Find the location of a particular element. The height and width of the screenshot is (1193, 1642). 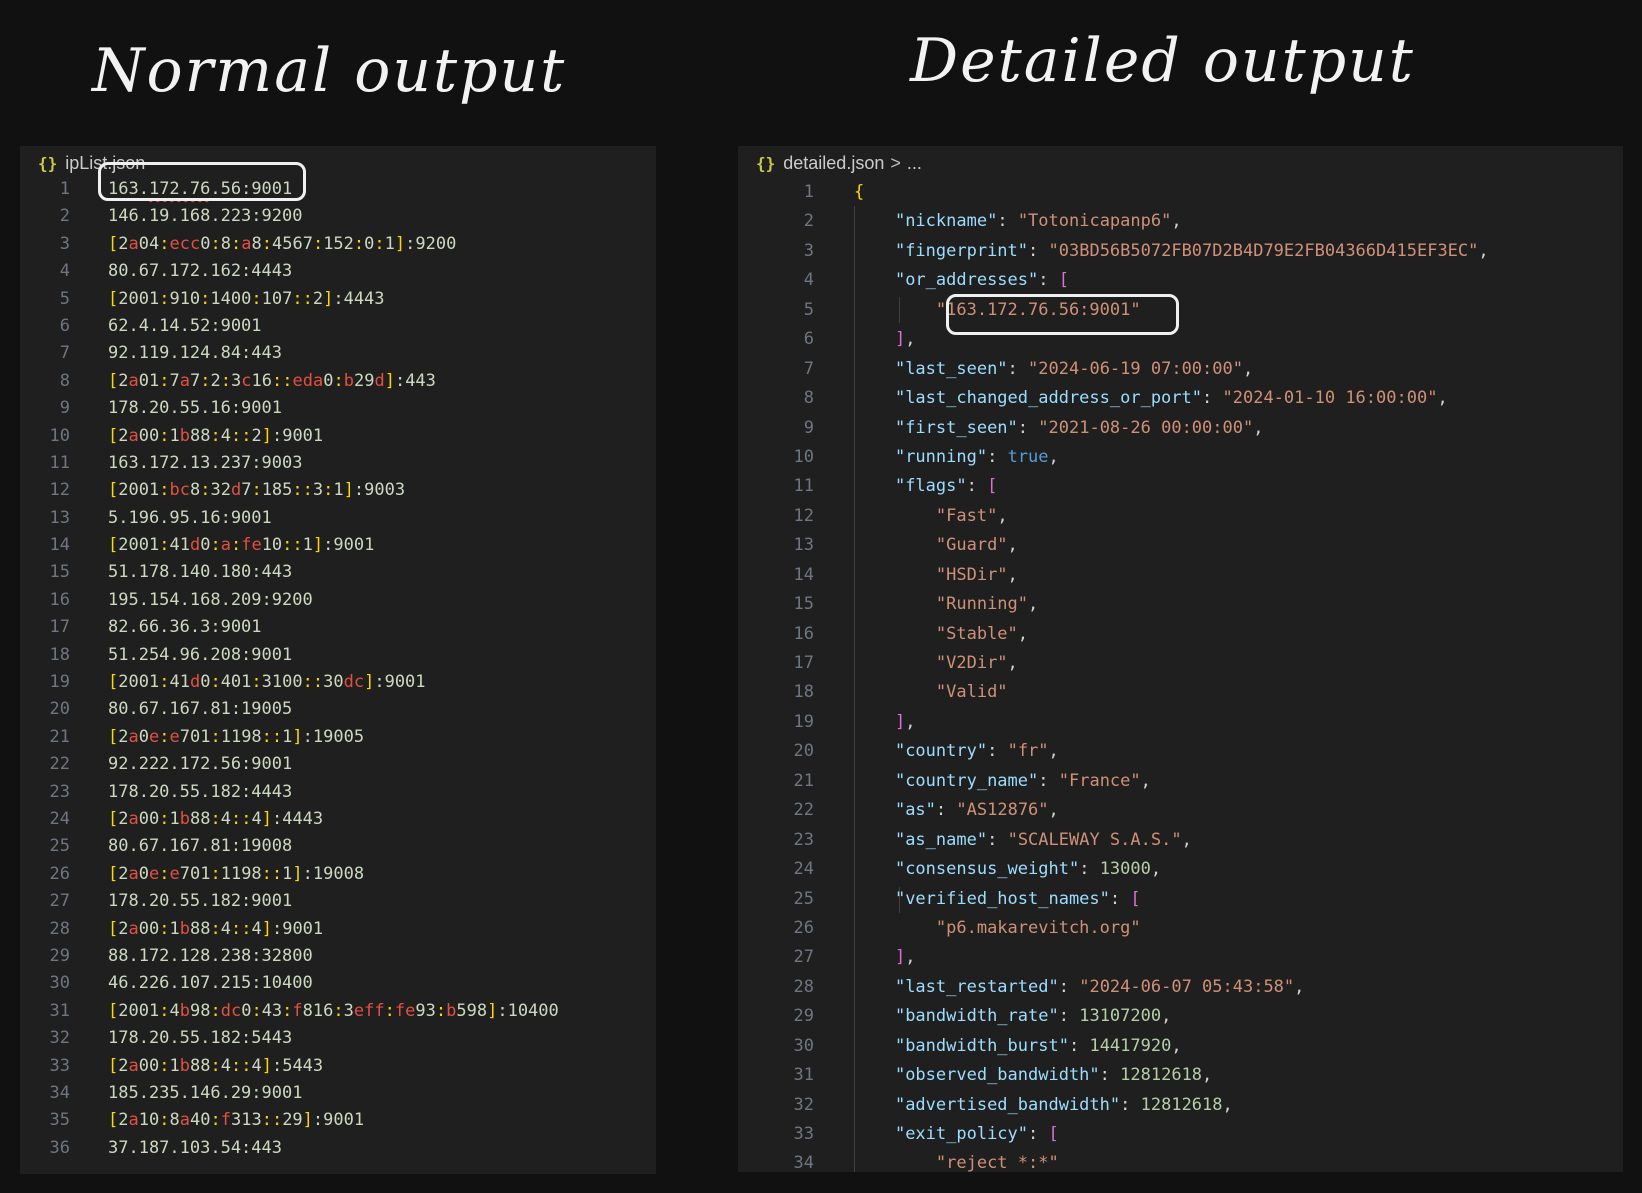

code-line: 6 ], is located at coordinates (1180, 339).